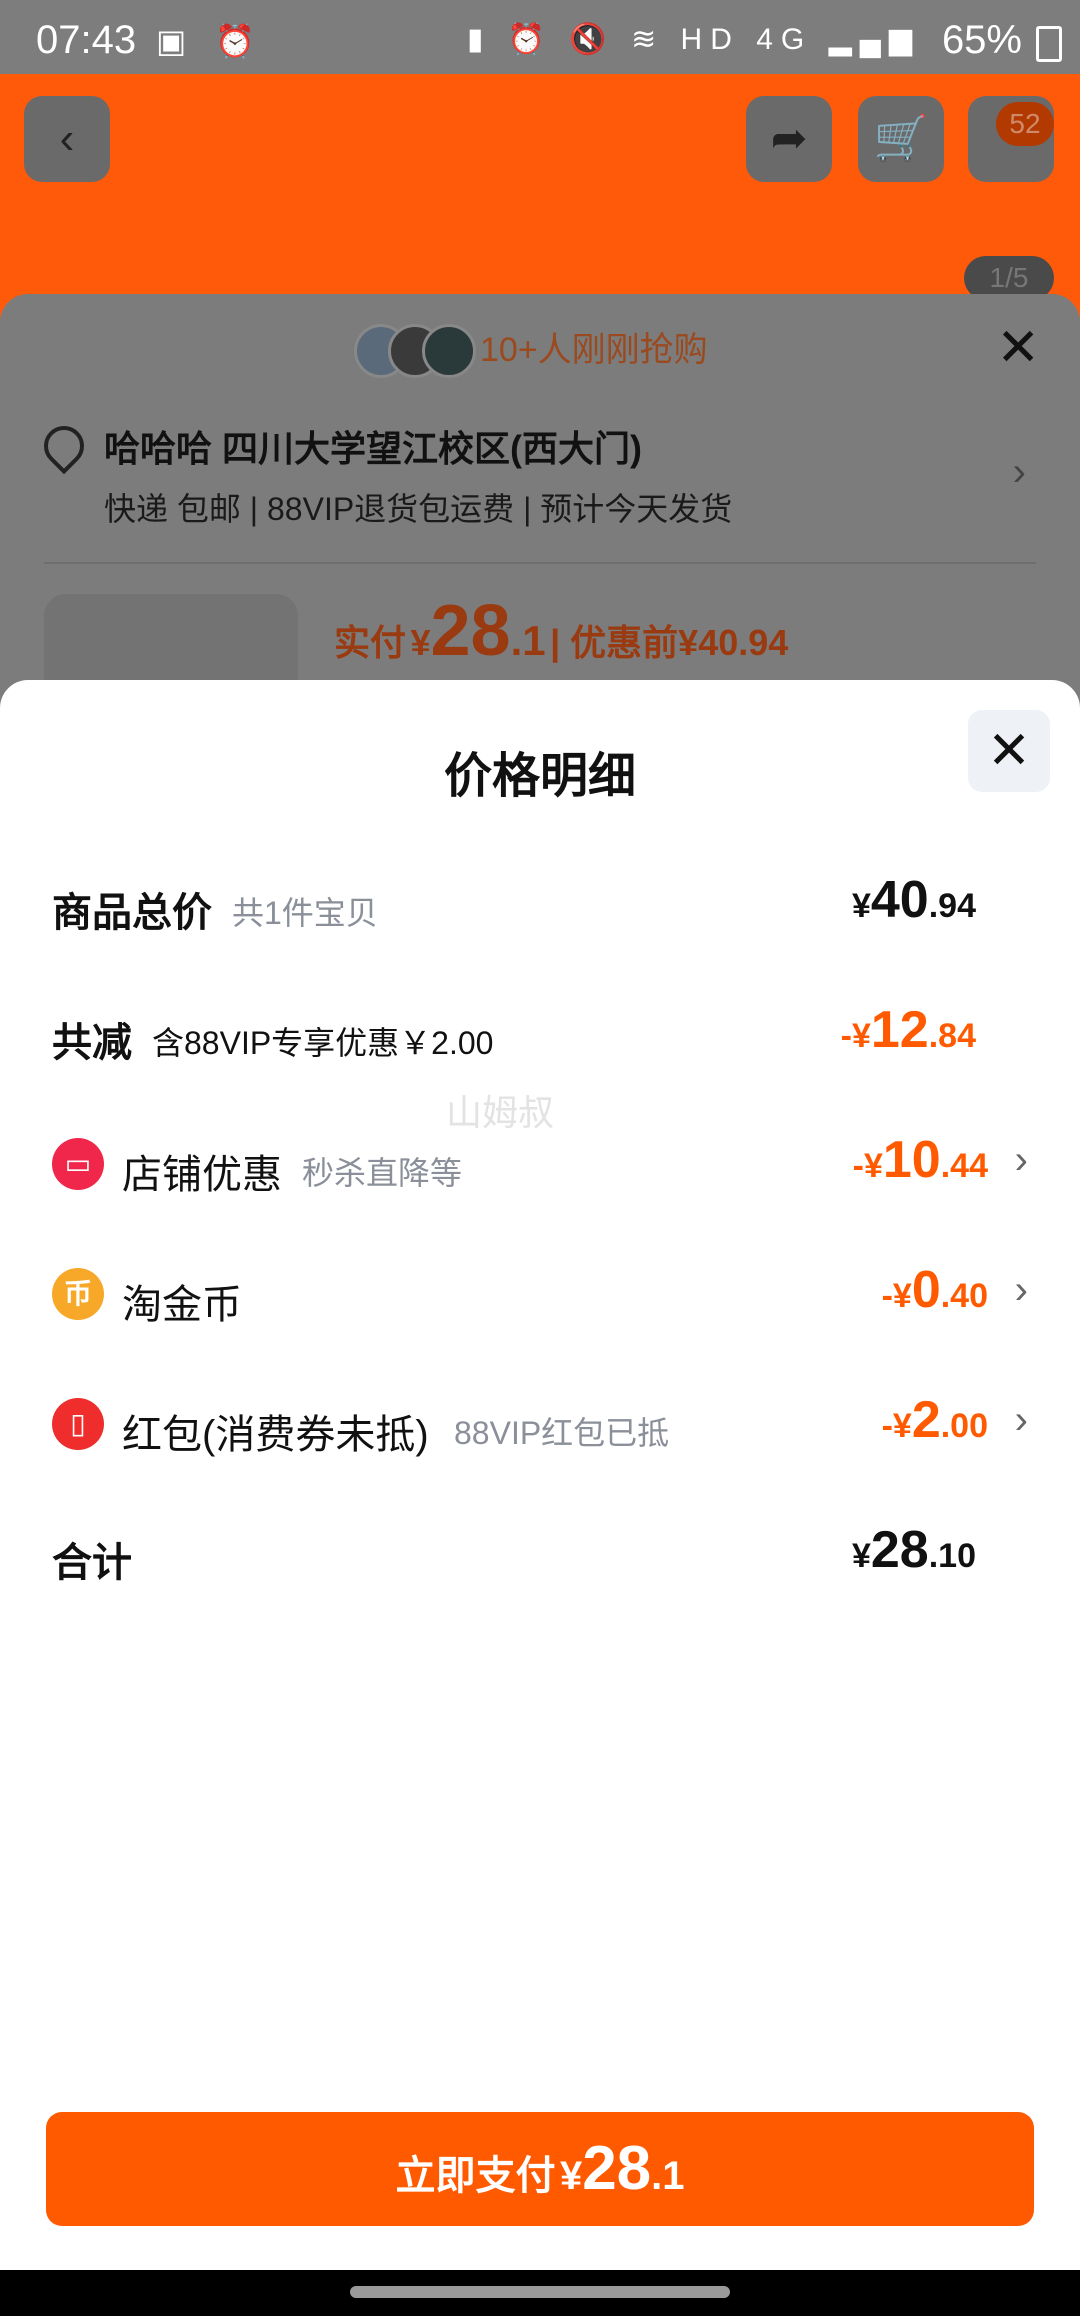 This screenshot has width=1080, height=2316. What do you see at coordinates (305, 913) in the screenshot?
I see `row-sub: 共1件宝贝` at bounding box center [305, 913].